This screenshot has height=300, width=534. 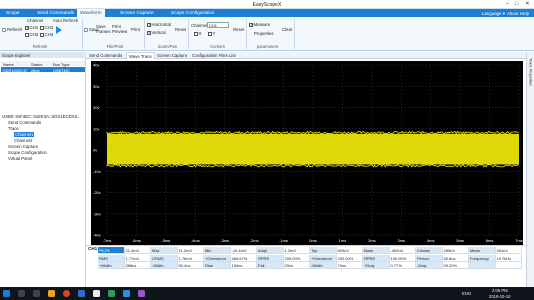 What do you see at coordinates (20, 158) in the screenshot?
I see `tree-virtual-panel: Virtual Panel` at bounding box center [20, 158].